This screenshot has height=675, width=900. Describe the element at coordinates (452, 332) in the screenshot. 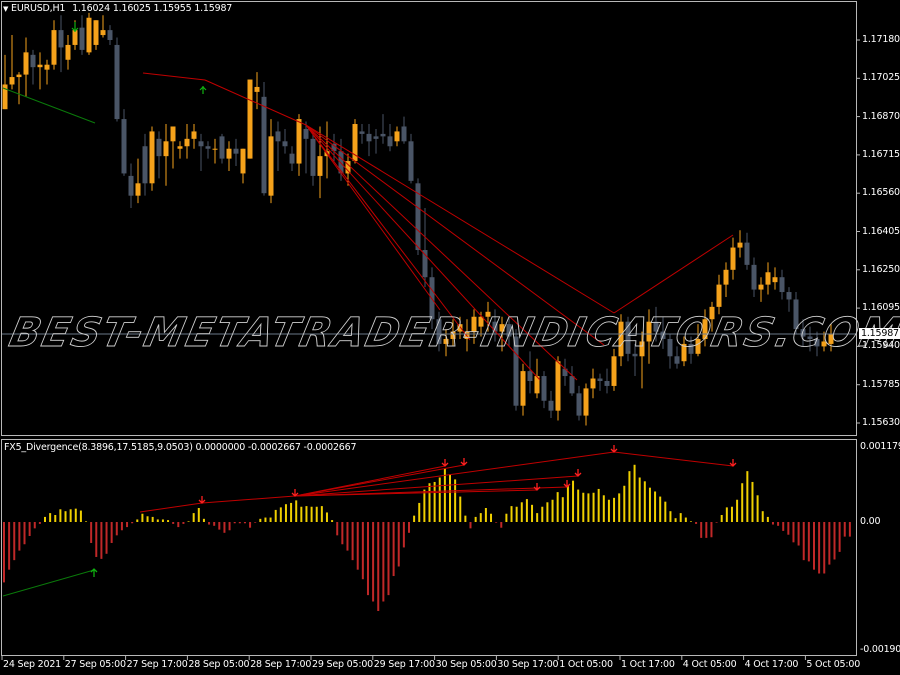

I see `watermark: BEST-METATRADER-INDICATORS.COM` at that location.